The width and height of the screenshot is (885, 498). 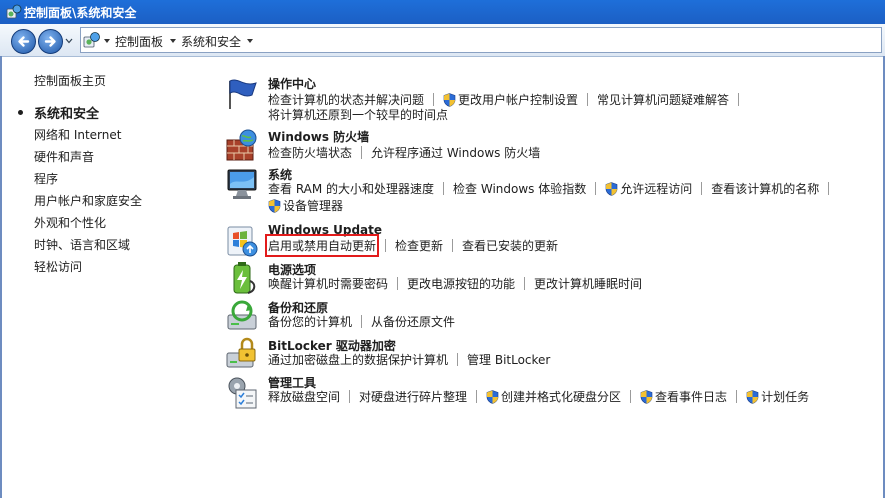 What do you see at coordinates (70, 80) in the screenshot?
I see `sidebar-home-link: 控制面板主页` at bounding box center [70, 80].